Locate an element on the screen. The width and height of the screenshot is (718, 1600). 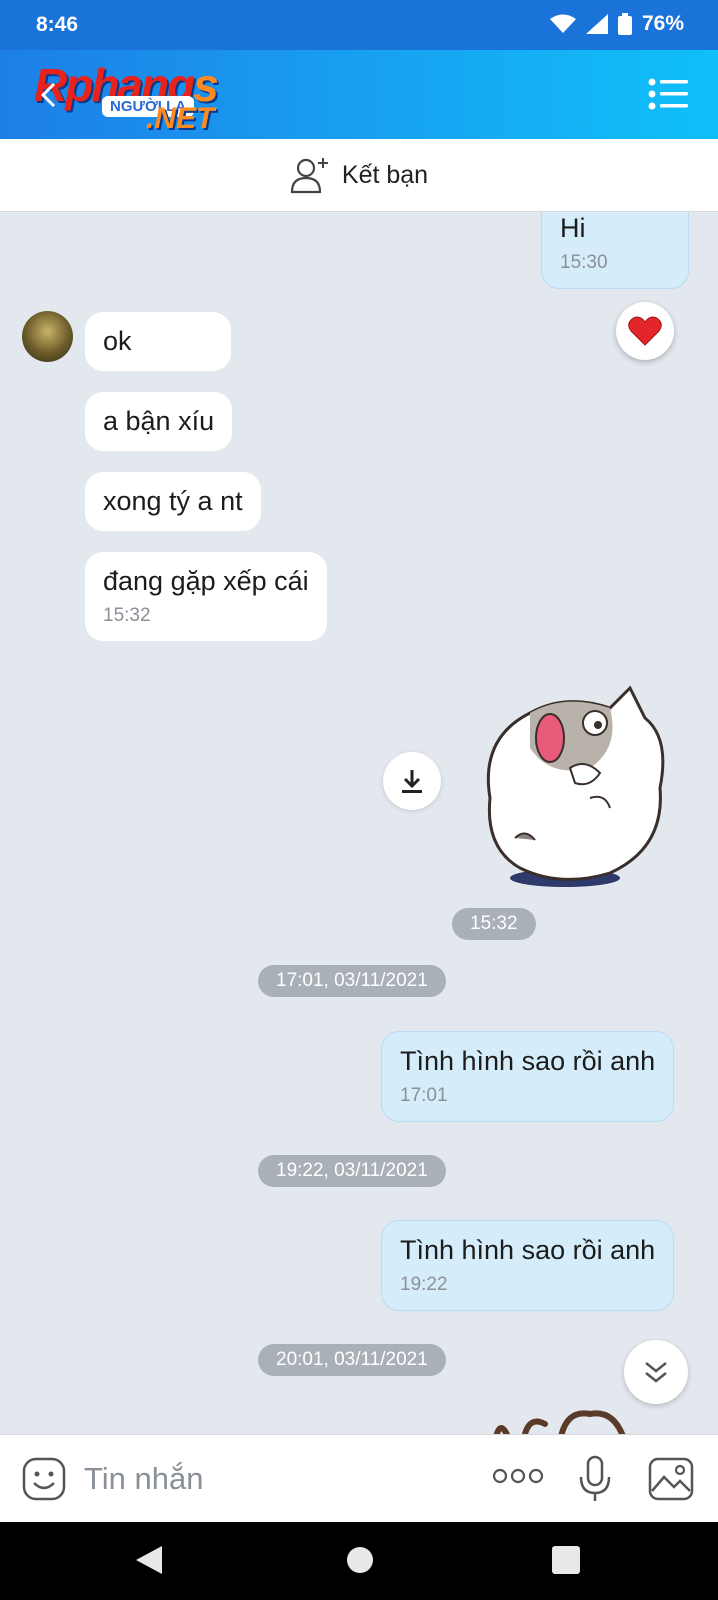
sticker-time: 15:32 is located at coordinates (494, 924).